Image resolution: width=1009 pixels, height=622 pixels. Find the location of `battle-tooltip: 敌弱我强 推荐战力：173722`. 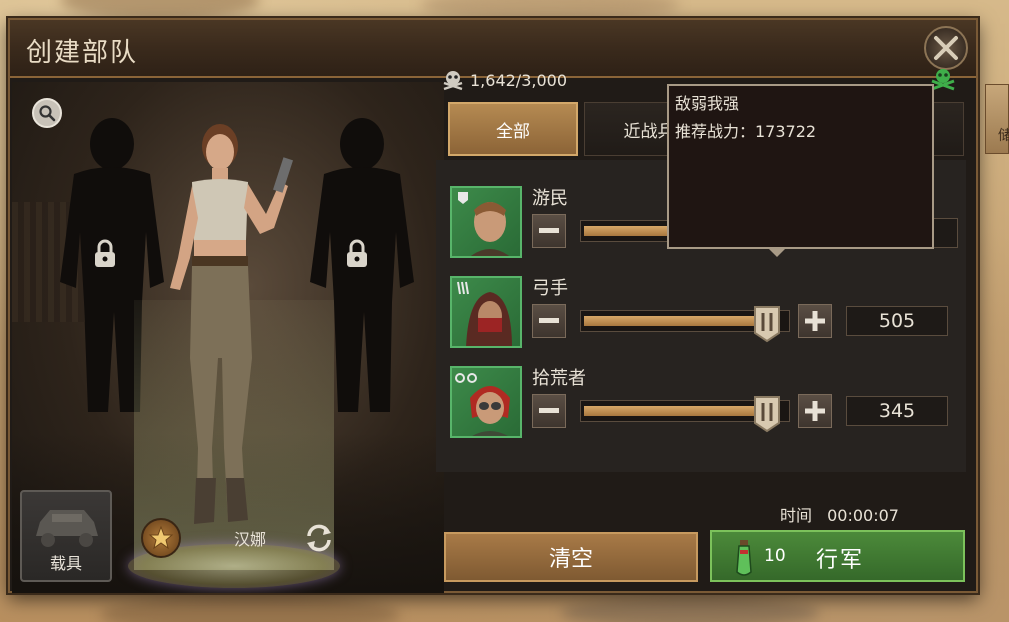

battle-tooltip: 敌弱我强 推荐战力：173722 is located at coordinates (800, 170).